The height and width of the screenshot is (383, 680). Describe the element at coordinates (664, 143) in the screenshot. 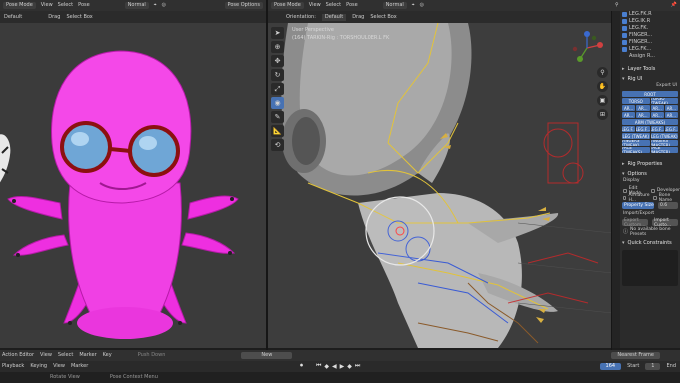

I see `fingers-master-button: FINGERS (MASTER)` at that location.